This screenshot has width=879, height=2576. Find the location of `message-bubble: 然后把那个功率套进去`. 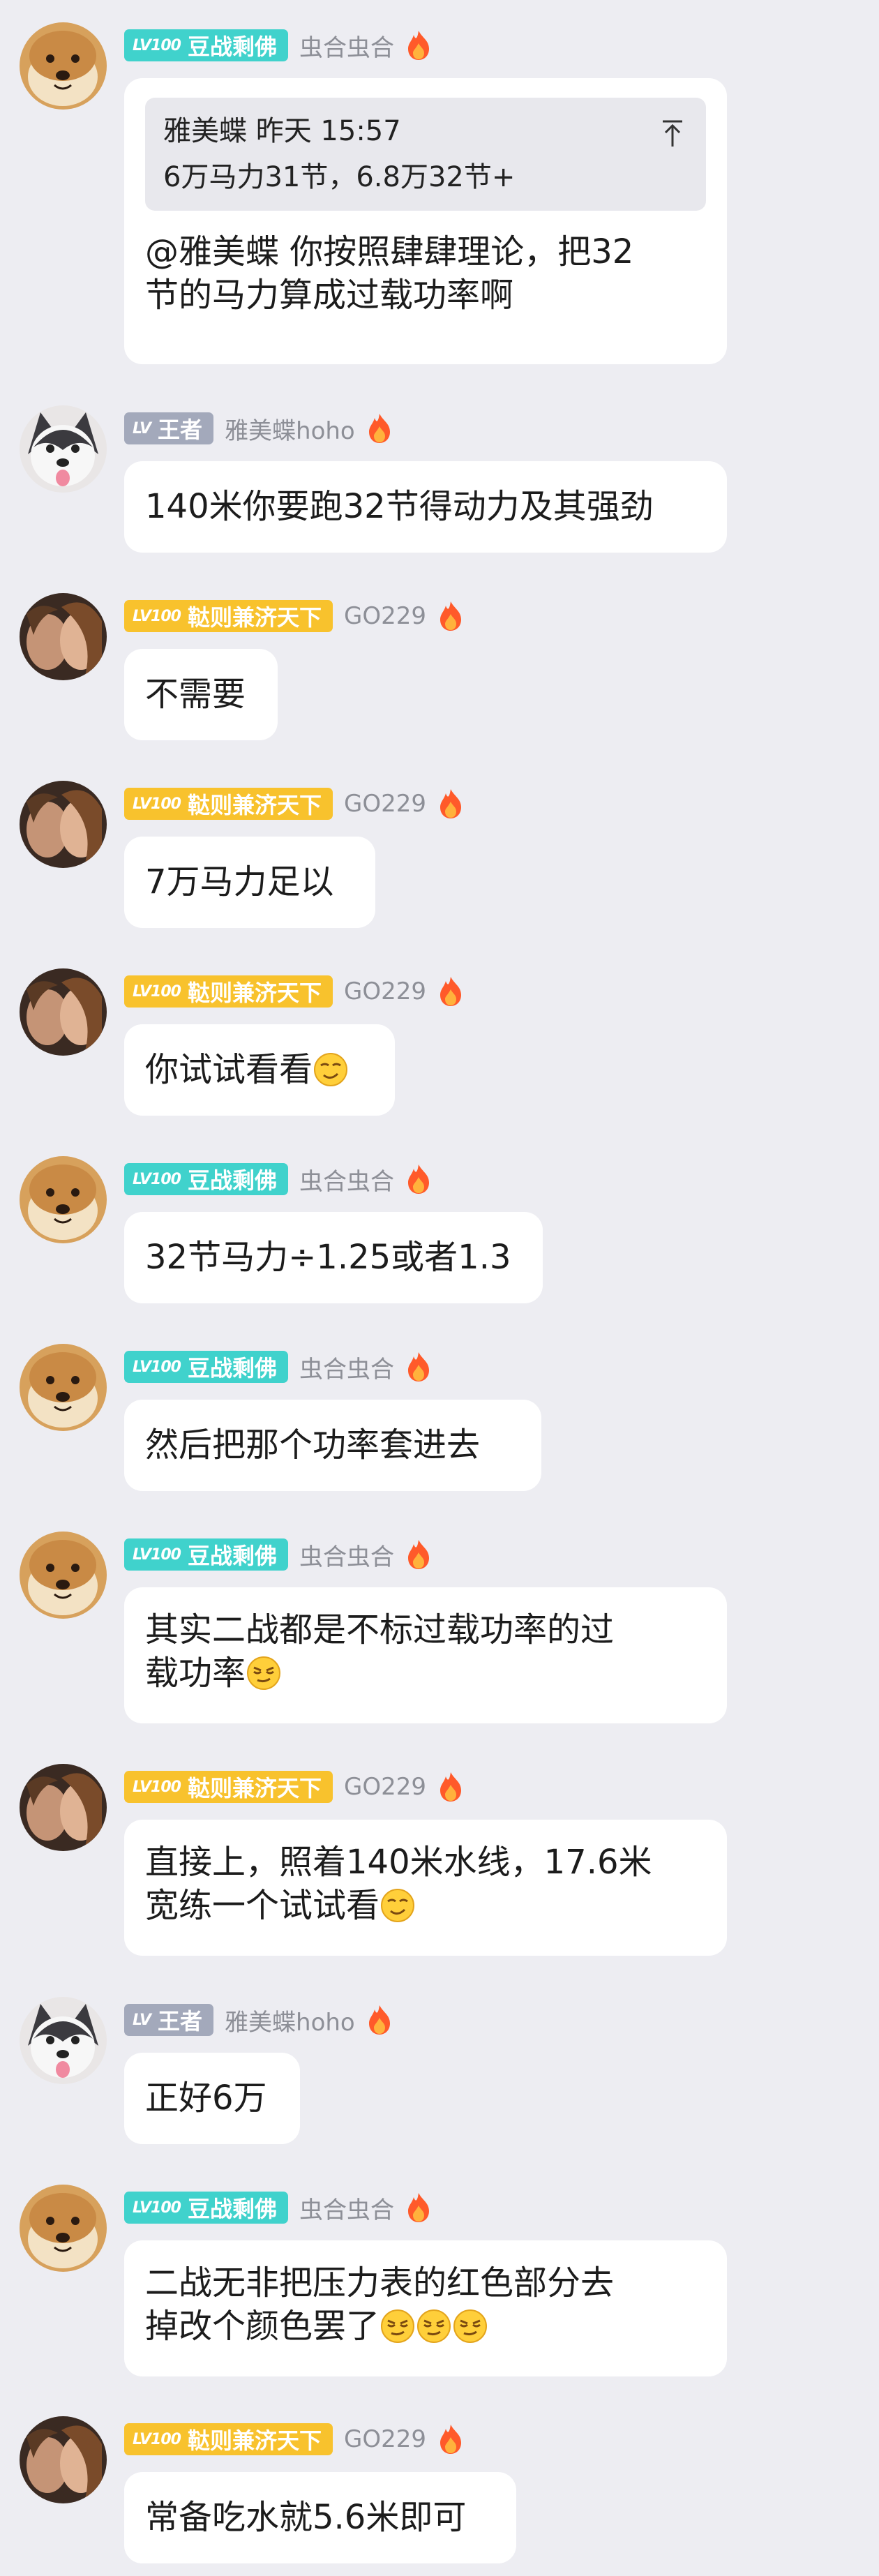

message-bubble: 然后把那个功率套进去 is located at coordinates (332, 1445).